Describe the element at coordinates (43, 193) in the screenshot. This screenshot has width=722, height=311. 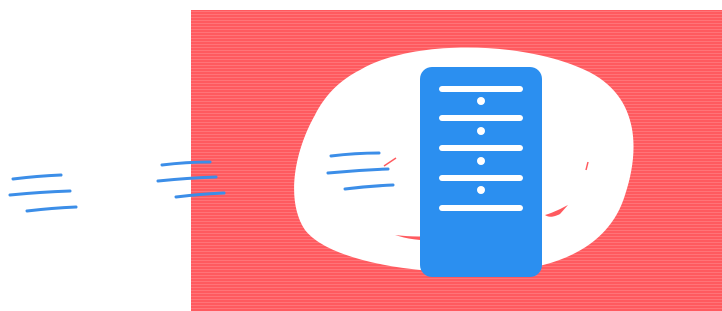
I see `speed-lines-icon` at that location.